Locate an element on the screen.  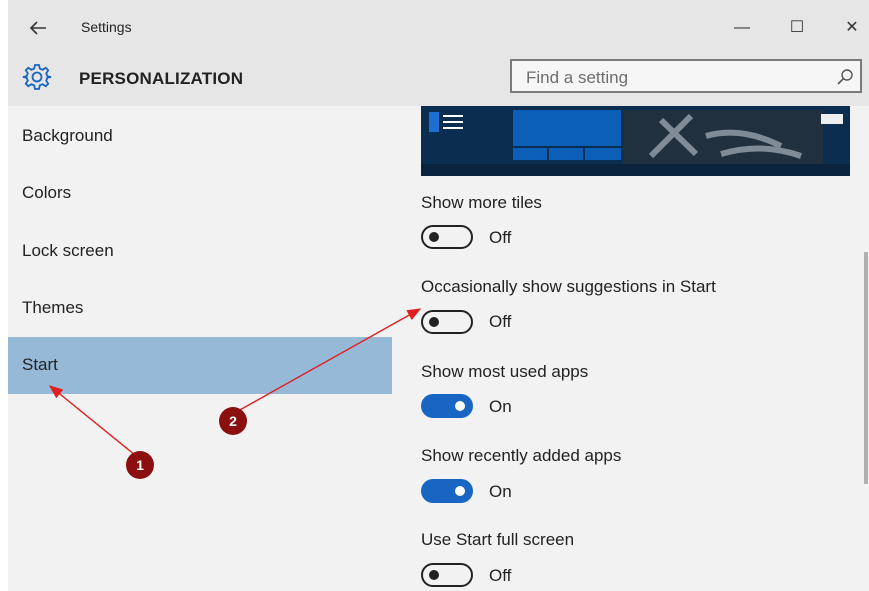
toggle-most-used-apps is located at coordinates (447, 406).